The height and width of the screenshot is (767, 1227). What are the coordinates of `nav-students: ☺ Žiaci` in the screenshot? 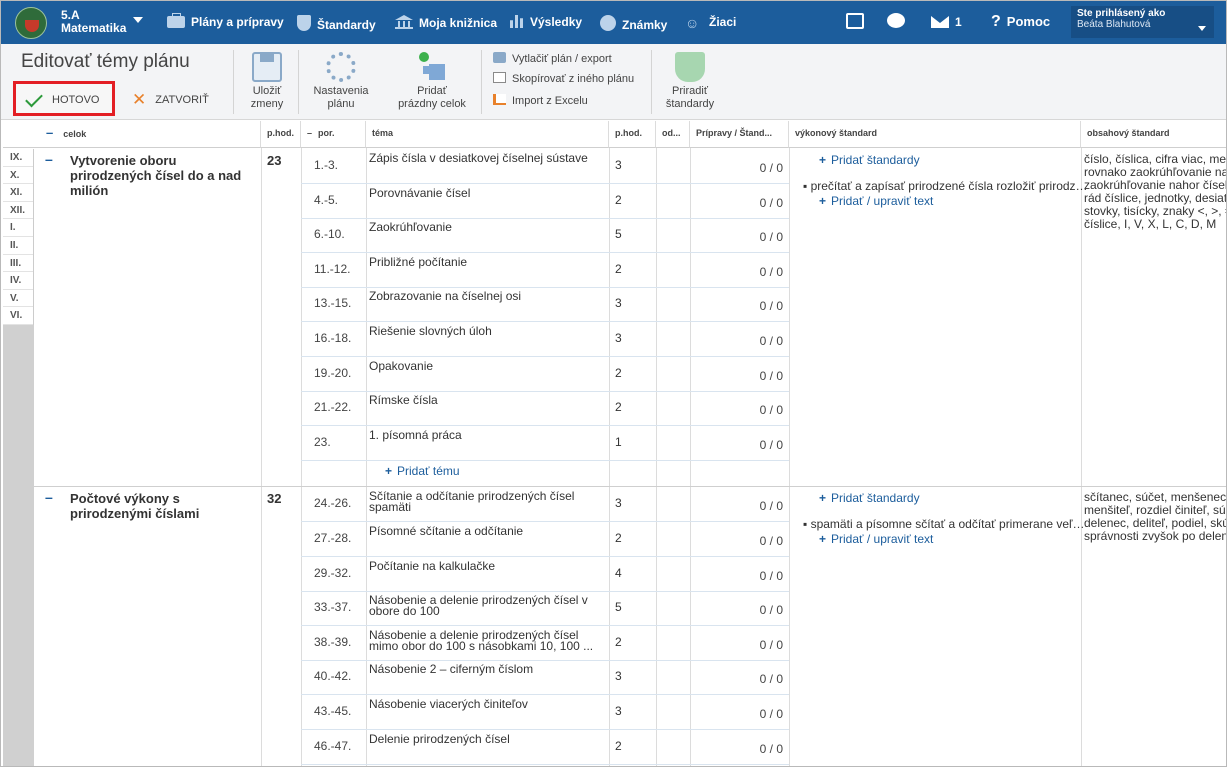 It's located at (710, 23).